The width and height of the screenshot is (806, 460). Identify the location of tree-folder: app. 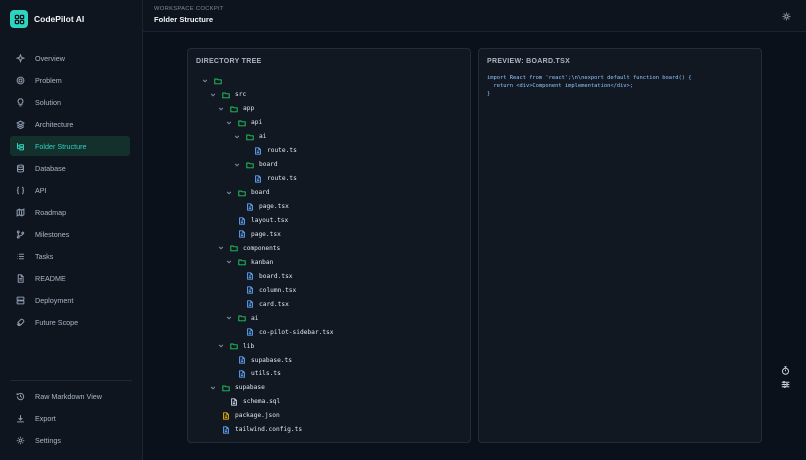
(235, 109).